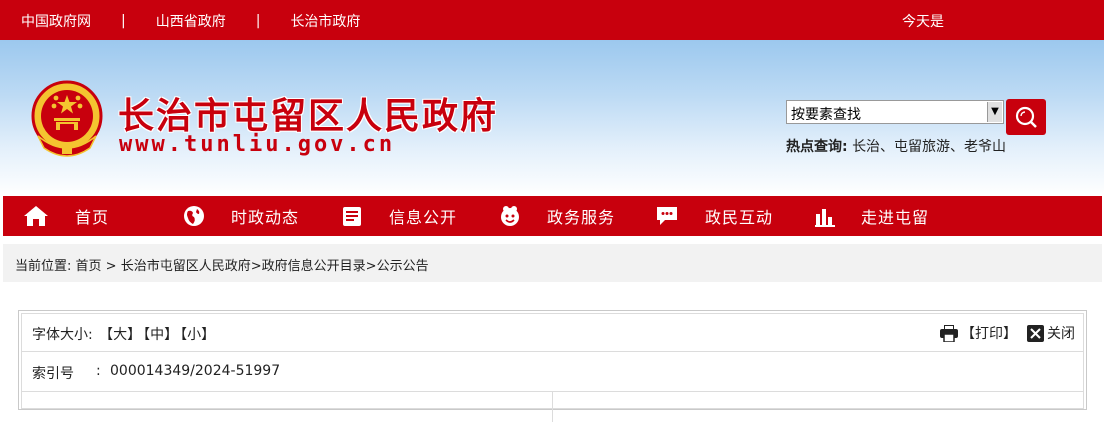 This screenshot has width=1104, height=422. I want to click on metadata-divider, so click(552, 407).